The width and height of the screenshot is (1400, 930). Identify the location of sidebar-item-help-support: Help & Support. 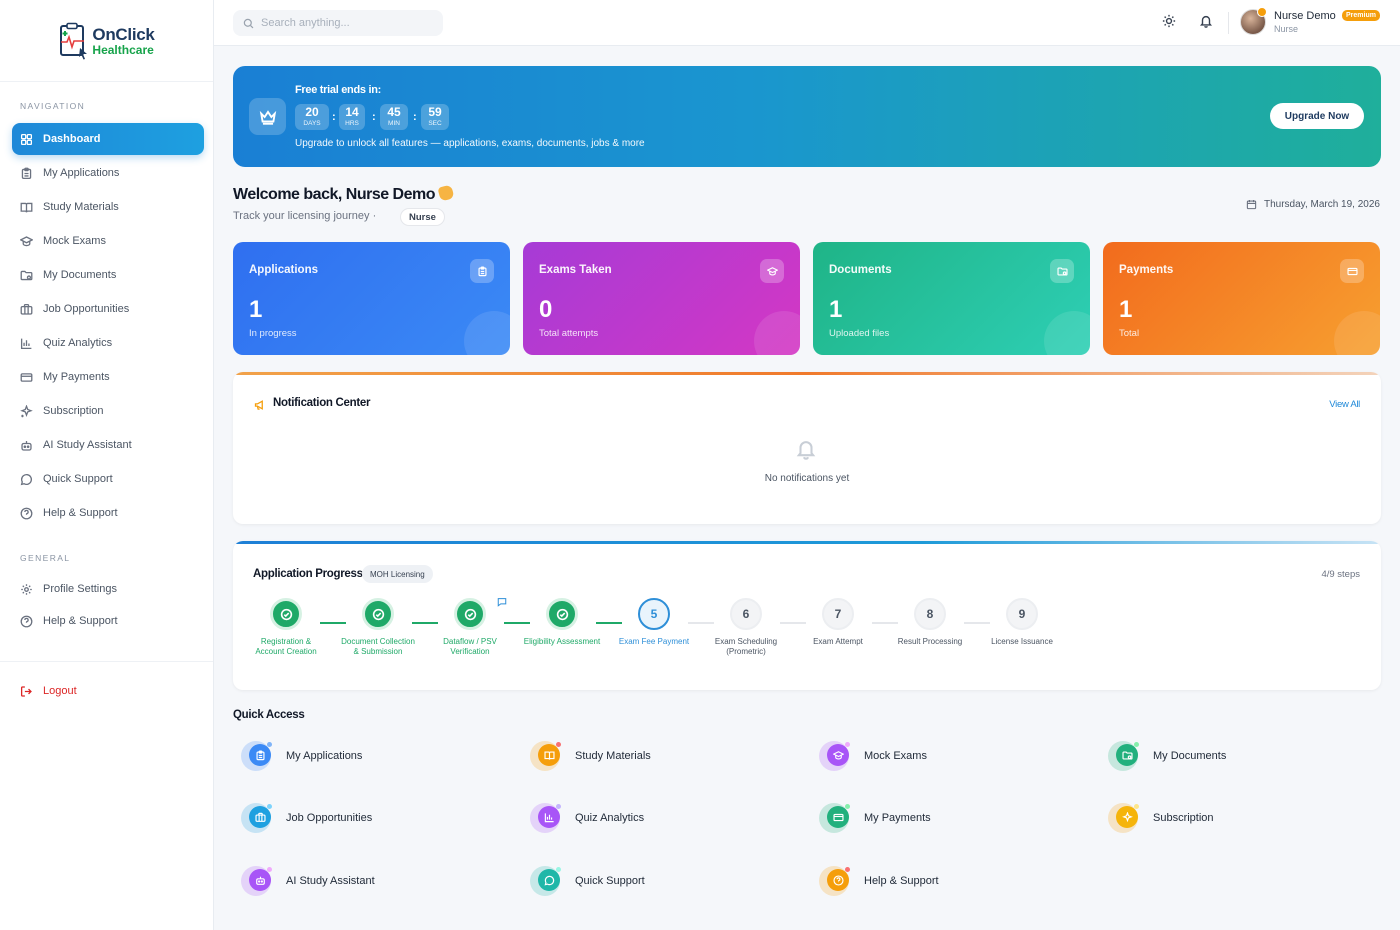
(108, 513).